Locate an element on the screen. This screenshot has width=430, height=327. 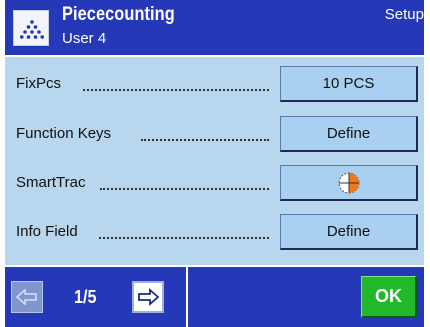
setting-label: SmartTrac is located at coordinates (51, 182).